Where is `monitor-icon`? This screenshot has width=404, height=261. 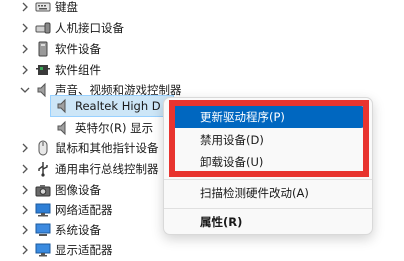
monitor-icon is located at coordinates (43, 250).